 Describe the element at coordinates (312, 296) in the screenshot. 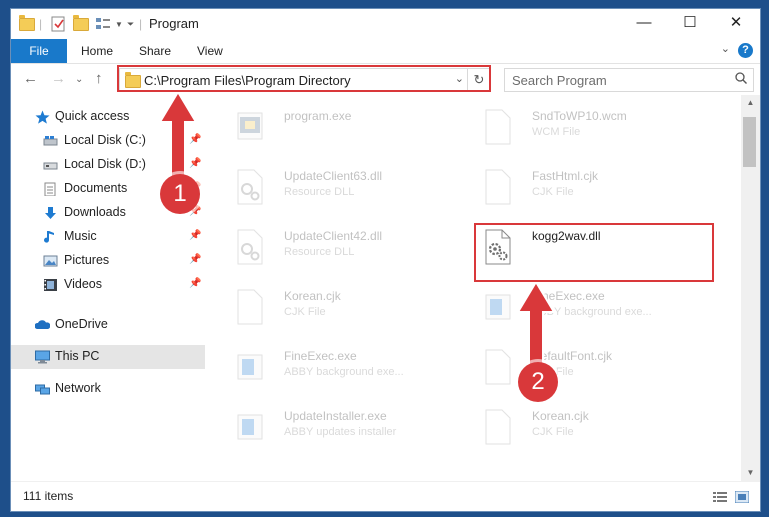

I see `file-name: Korean.cjk` at that location.